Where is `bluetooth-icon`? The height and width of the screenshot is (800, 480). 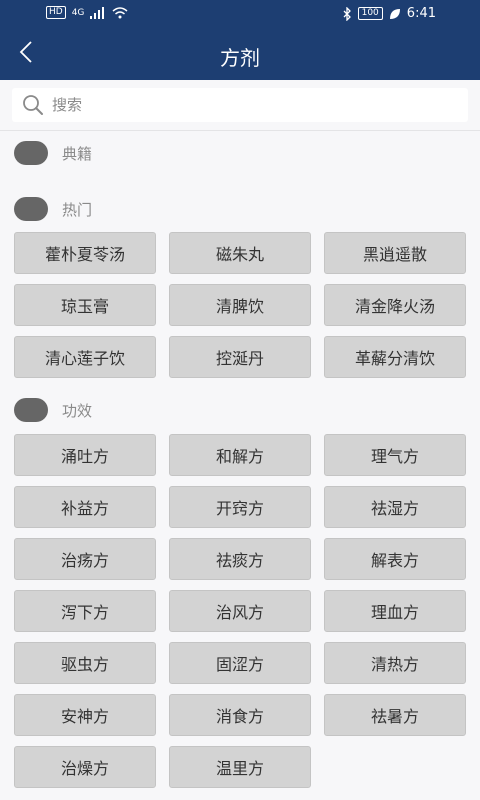
bluetooth-icon is located at coordinates (347, 13).